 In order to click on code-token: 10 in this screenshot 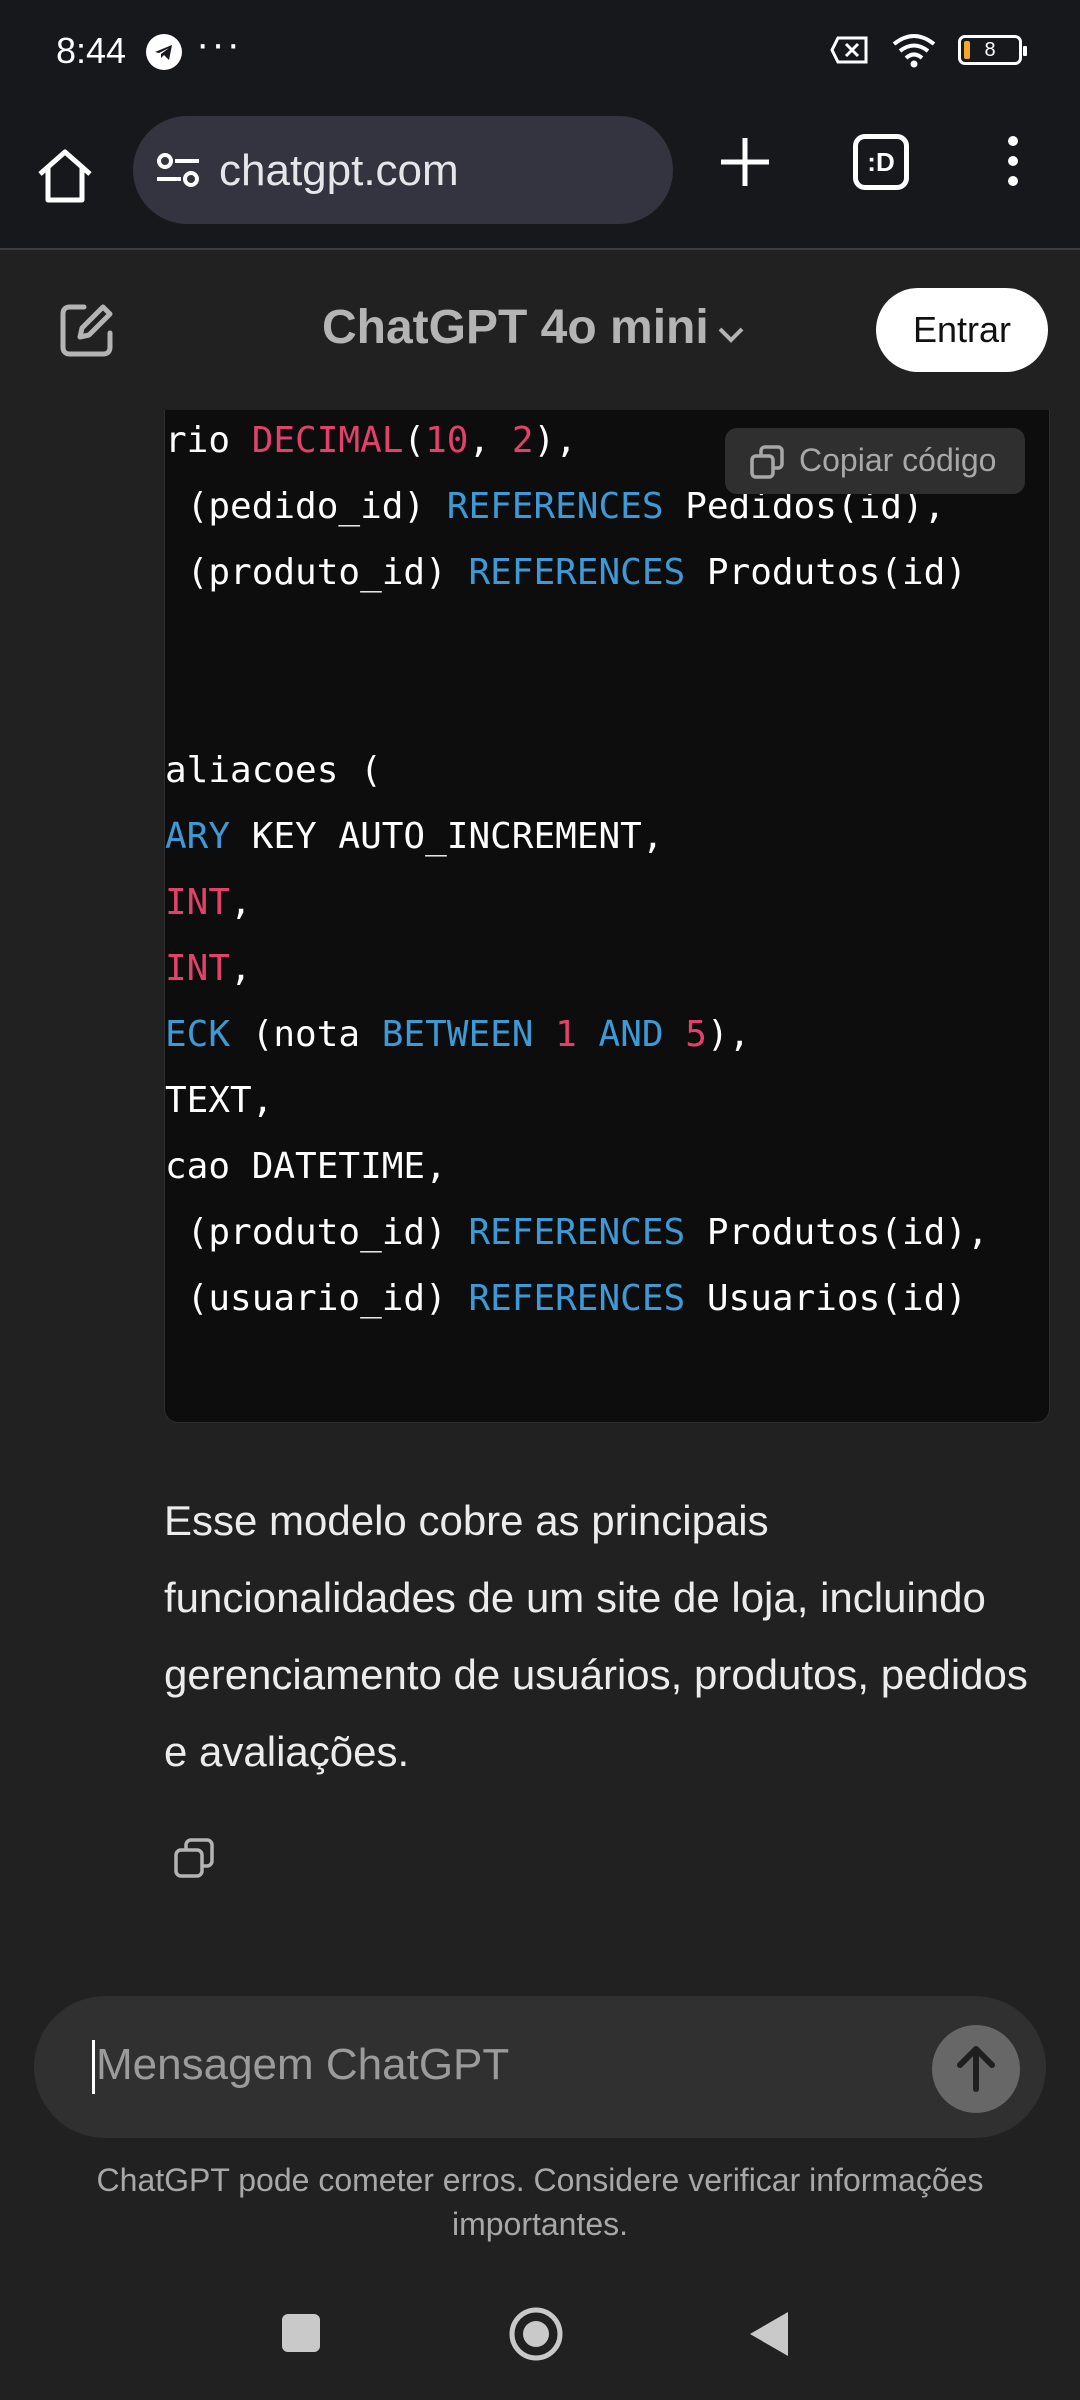, I will do `click(447, 440)`.